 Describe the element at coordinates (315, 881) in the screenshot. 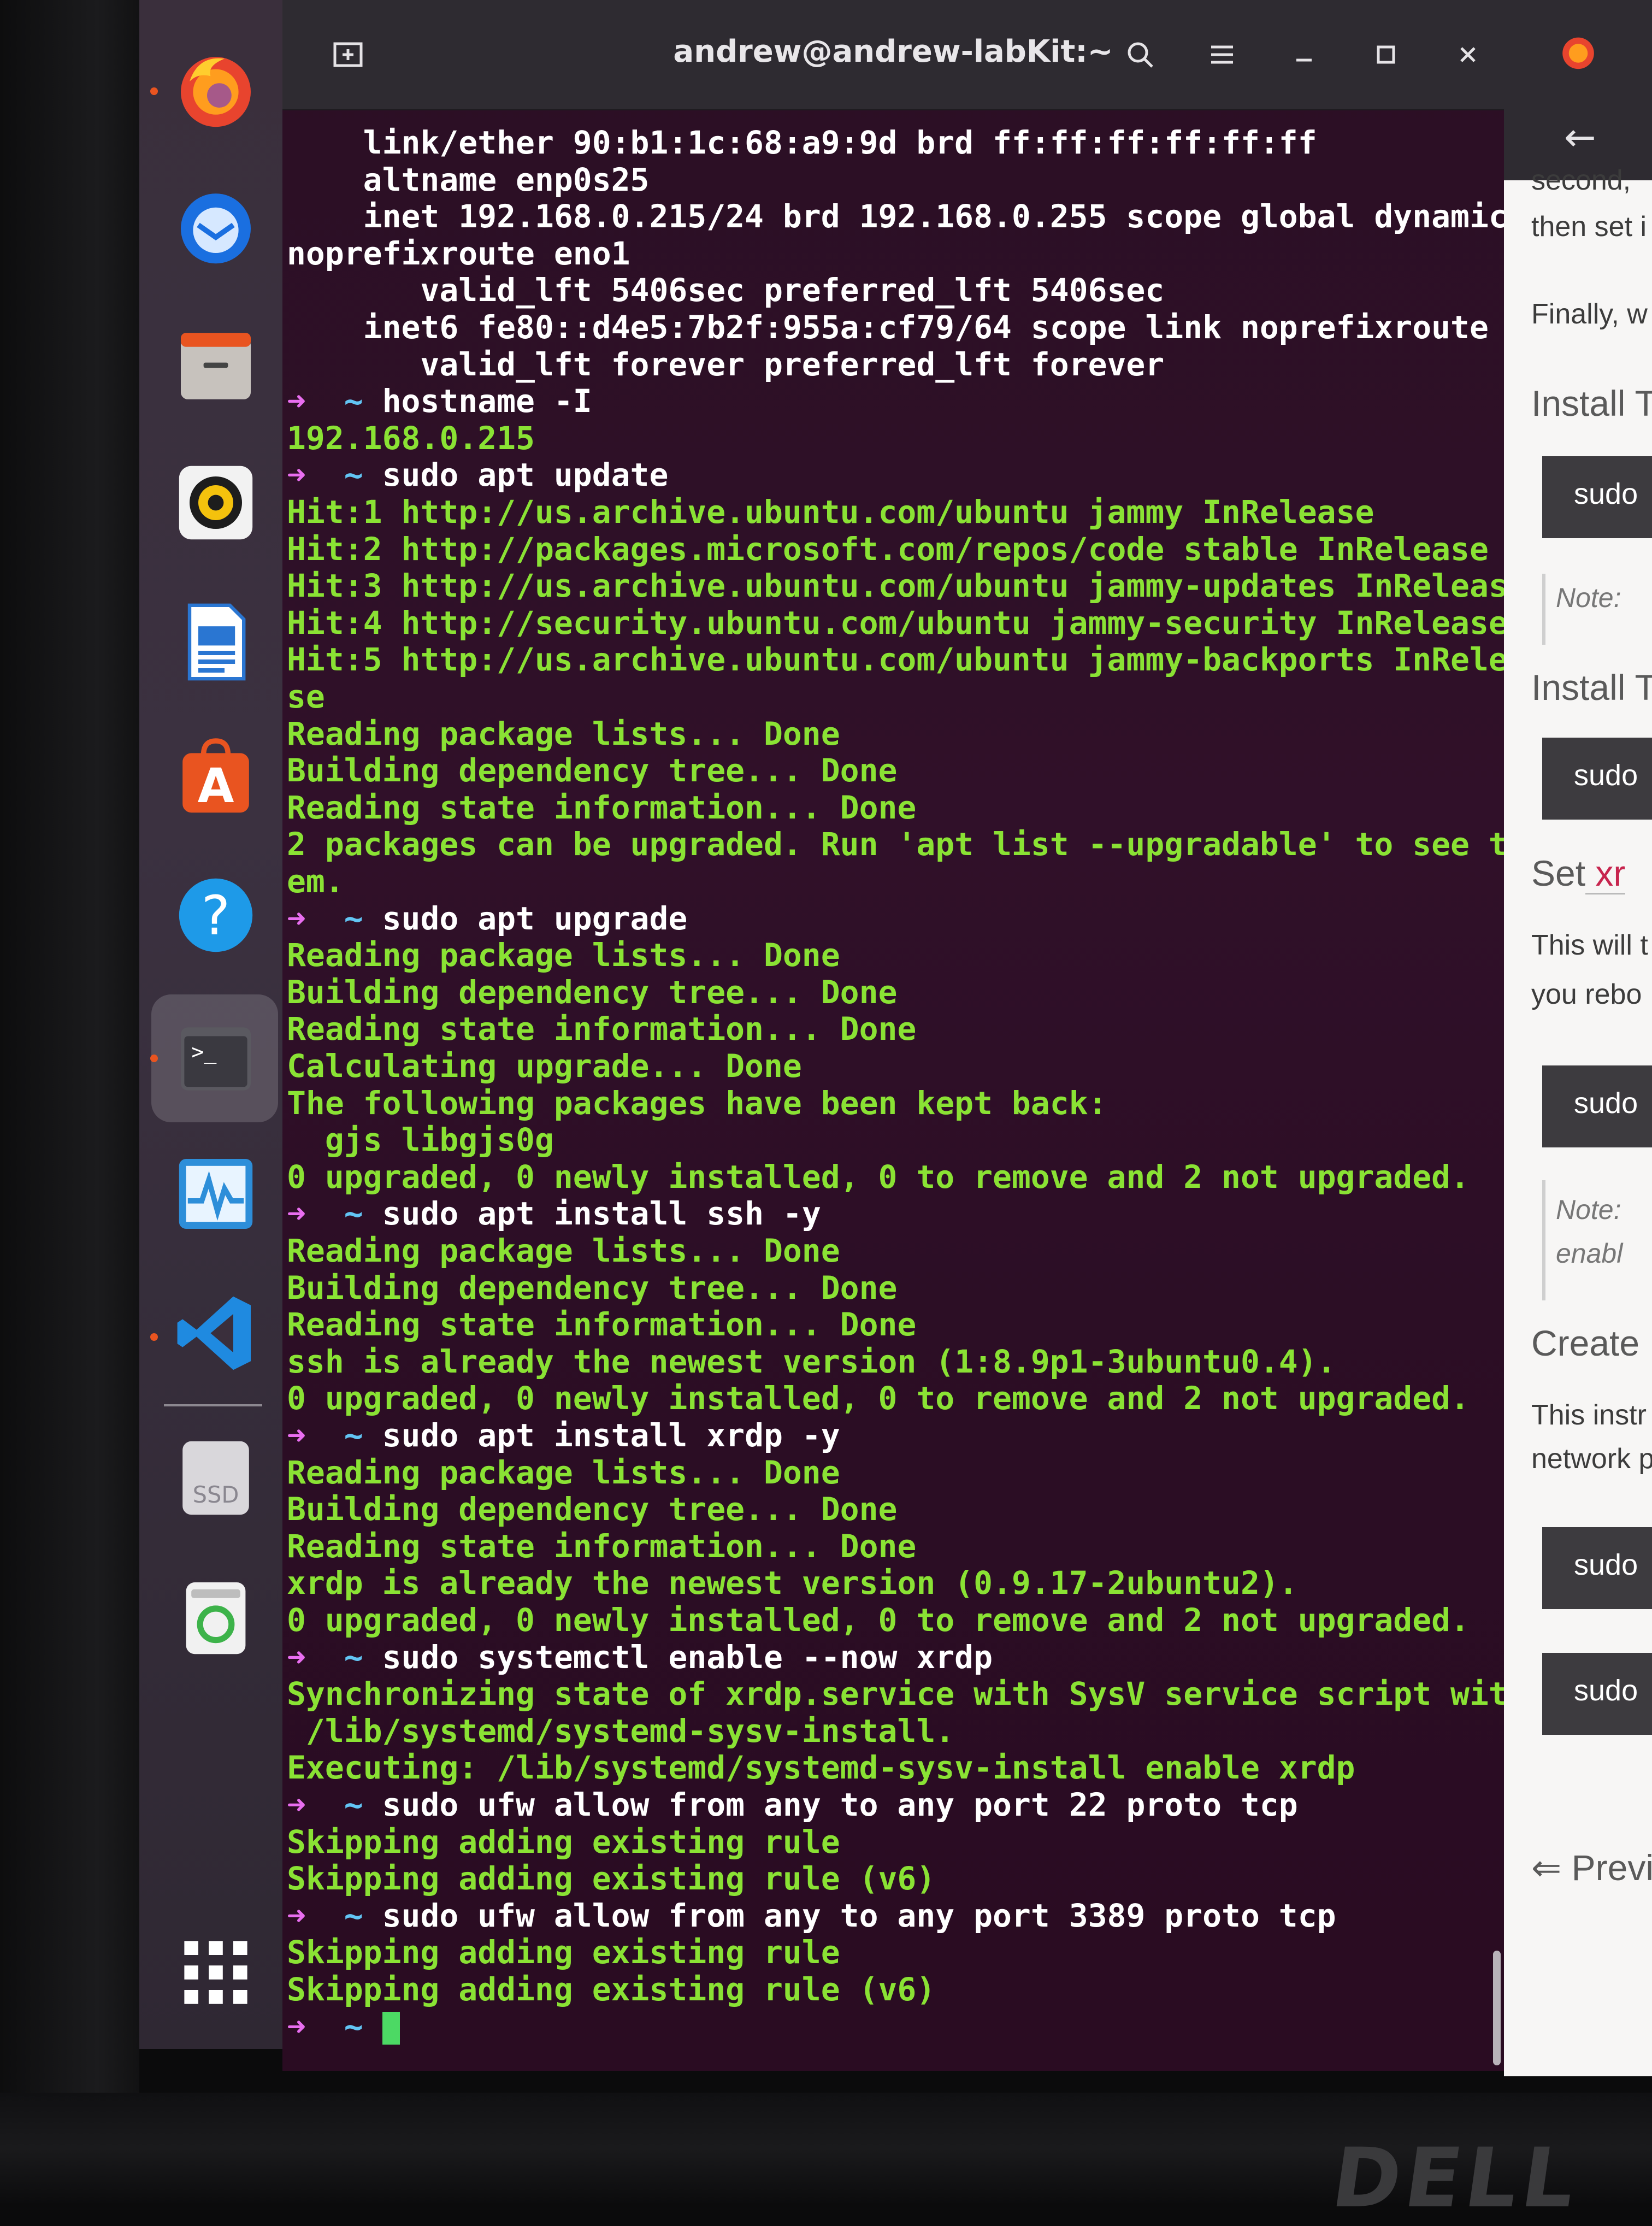

I see `output-line: em.` at that location.